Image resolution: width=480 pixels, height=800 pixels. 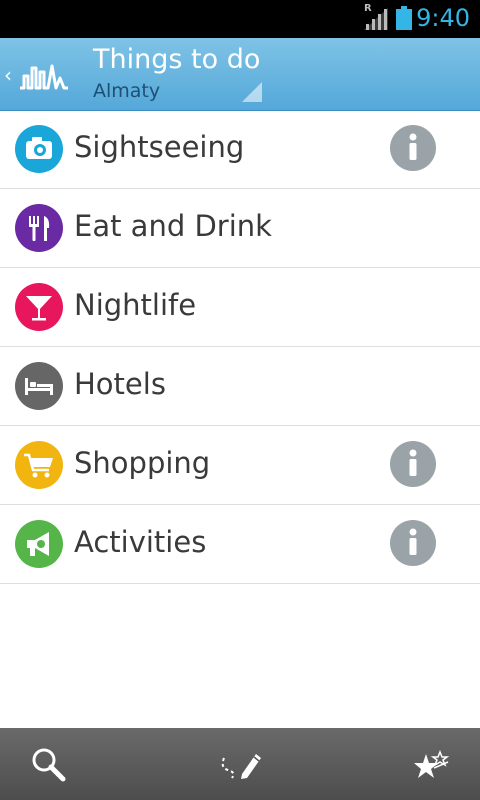 What do you see at coordinates (135, 305) in the screenshot?
I see `list-item-label: Nightlife` at bounding box center [135, 305].